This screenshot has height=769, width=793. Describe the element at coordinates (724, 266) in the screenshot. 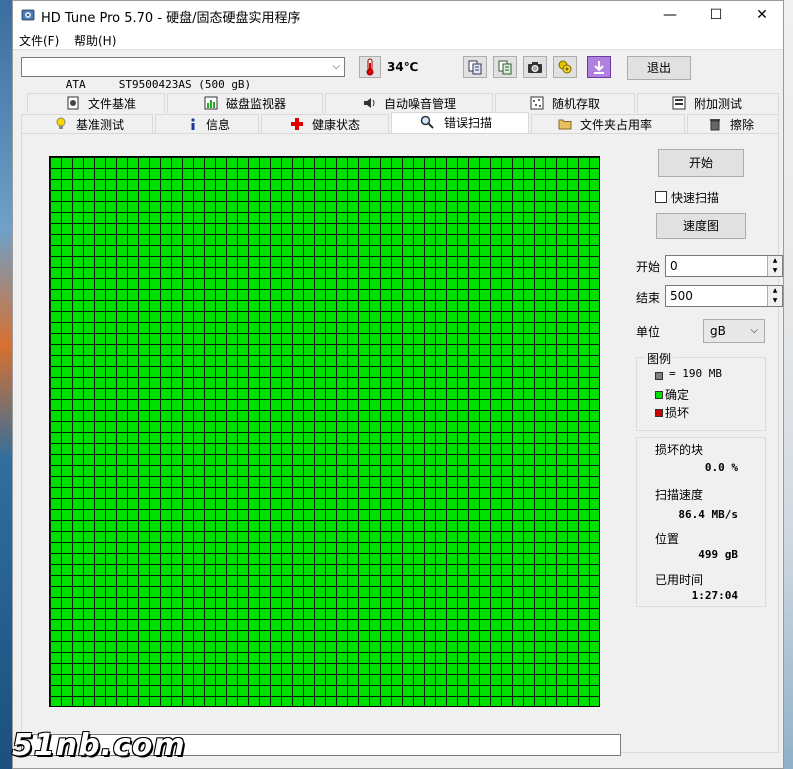

I see `start-position-field: 0 ▲ ▼` at that location.